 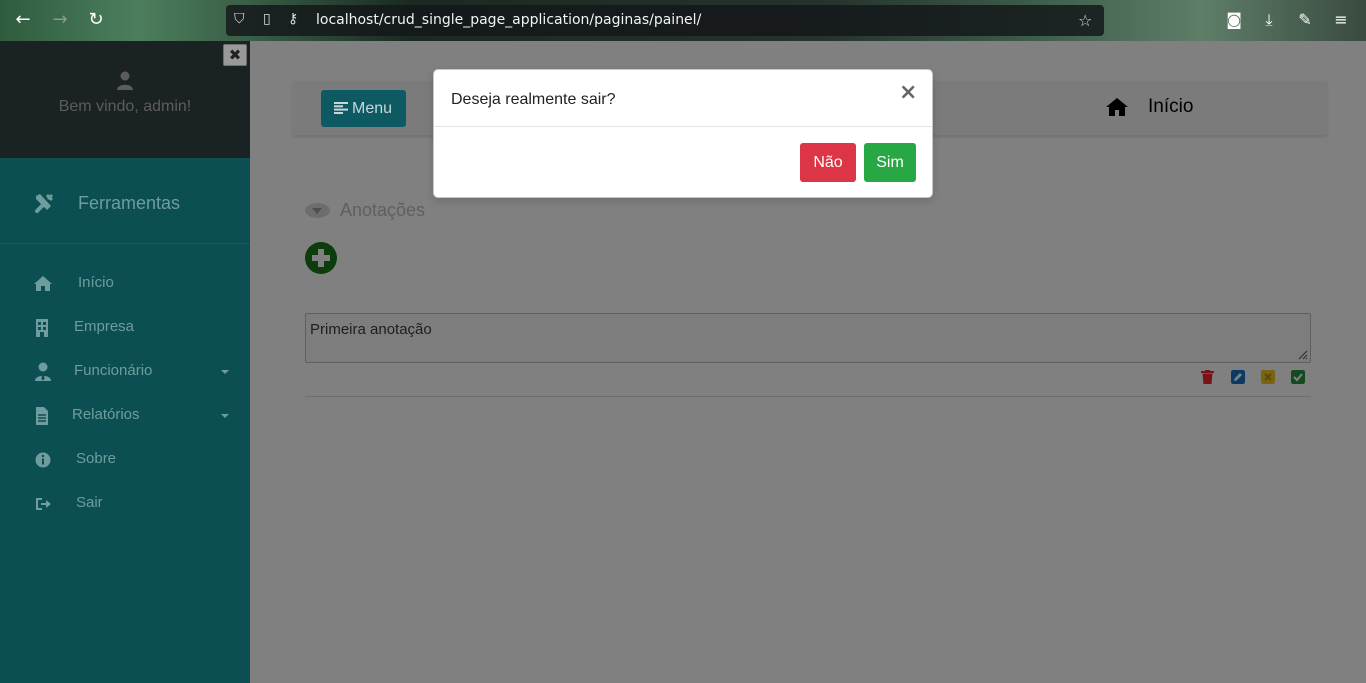 What do you see at coordinates (239, 19) in the screenshot?
I see `shield-icon: ⛉` at bounding box center [239, 19].